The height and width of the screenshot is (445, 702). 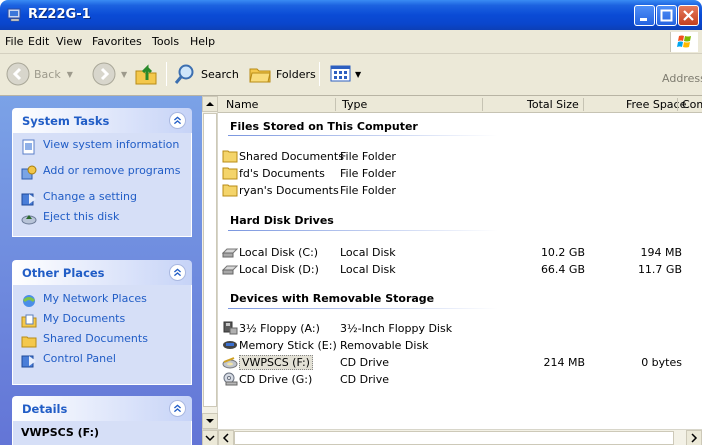 What do you see at coordinates (282, 173) in the screenshot?
I see `file-name: fd's Documents` at bounding box center [282, 173].